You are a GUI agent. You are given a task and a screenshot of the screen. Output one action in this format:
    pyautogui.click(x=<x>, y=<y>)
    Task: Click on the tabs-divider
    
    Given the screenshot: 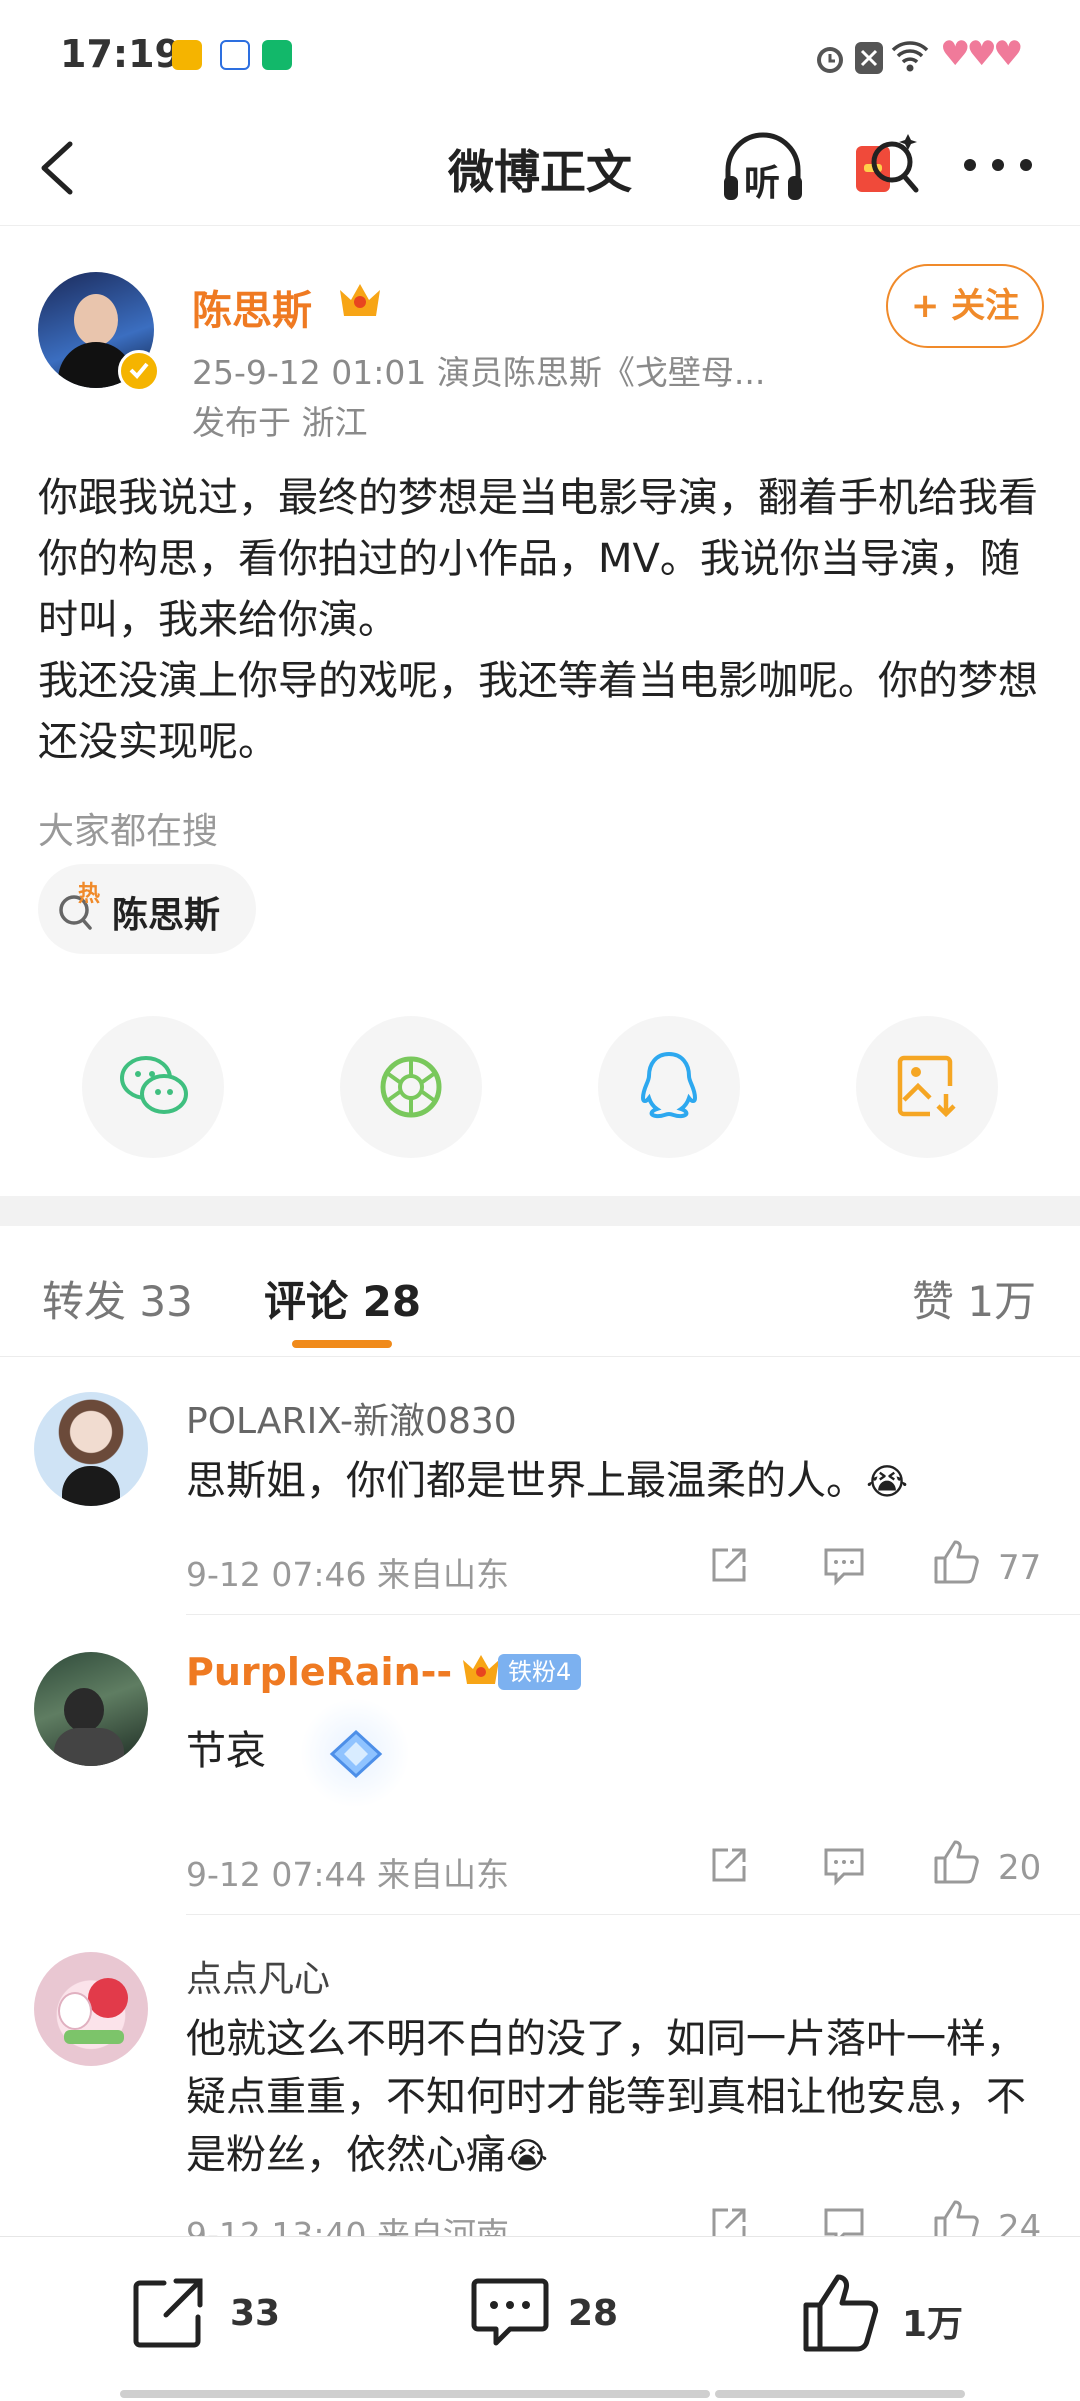 What is the action you would take?
    pyautogui.click(x=540, y=1356)
    